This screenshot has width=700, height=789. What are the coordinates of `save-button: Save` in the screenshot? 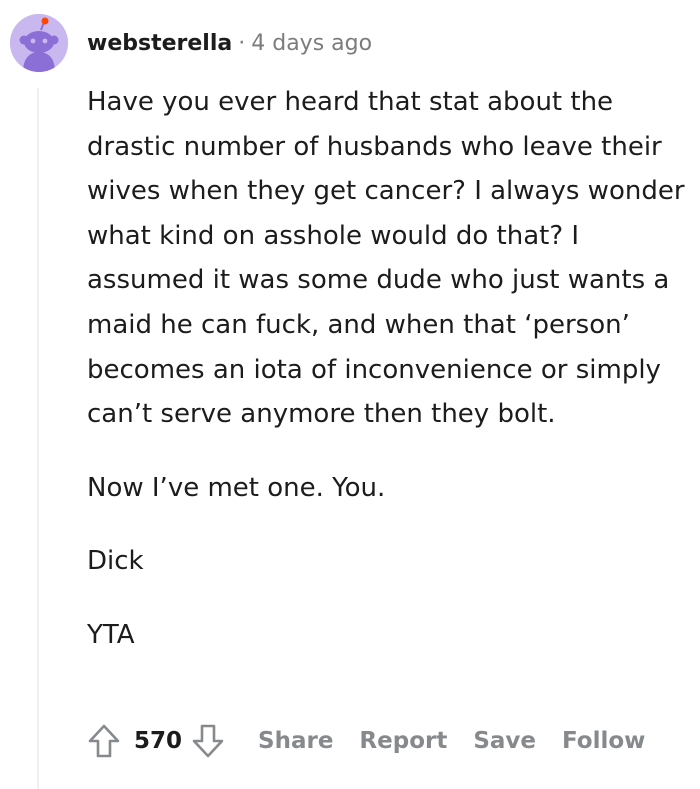 It's located at (504, 741).